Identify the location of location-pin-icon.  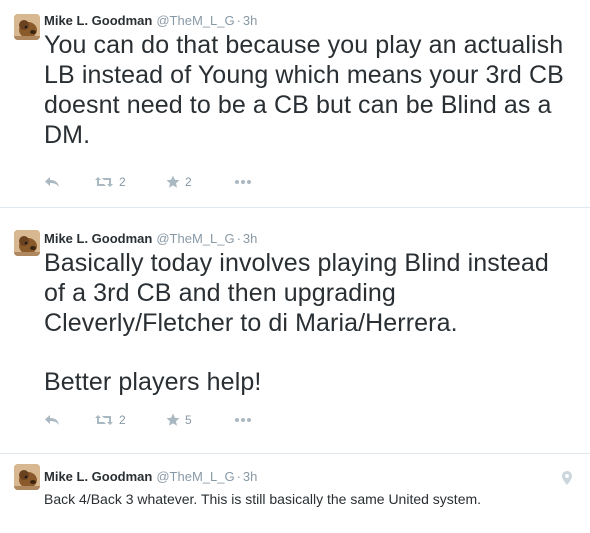
(567, 478).